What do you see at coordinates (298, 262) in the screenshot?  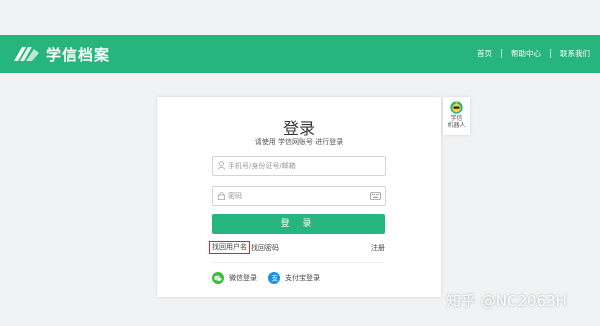 I see `divider` at bounding box center [298, 262].